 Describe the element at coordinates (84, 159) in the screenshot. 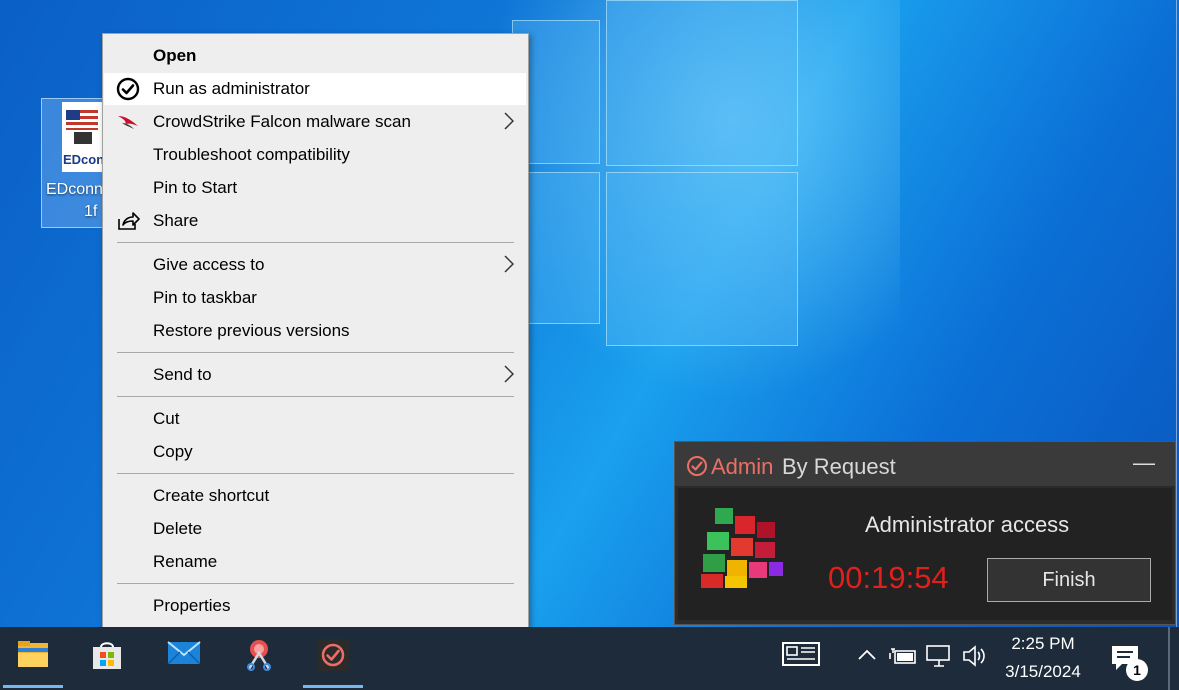

I see `thumbnail-text: EDcon` at that location.